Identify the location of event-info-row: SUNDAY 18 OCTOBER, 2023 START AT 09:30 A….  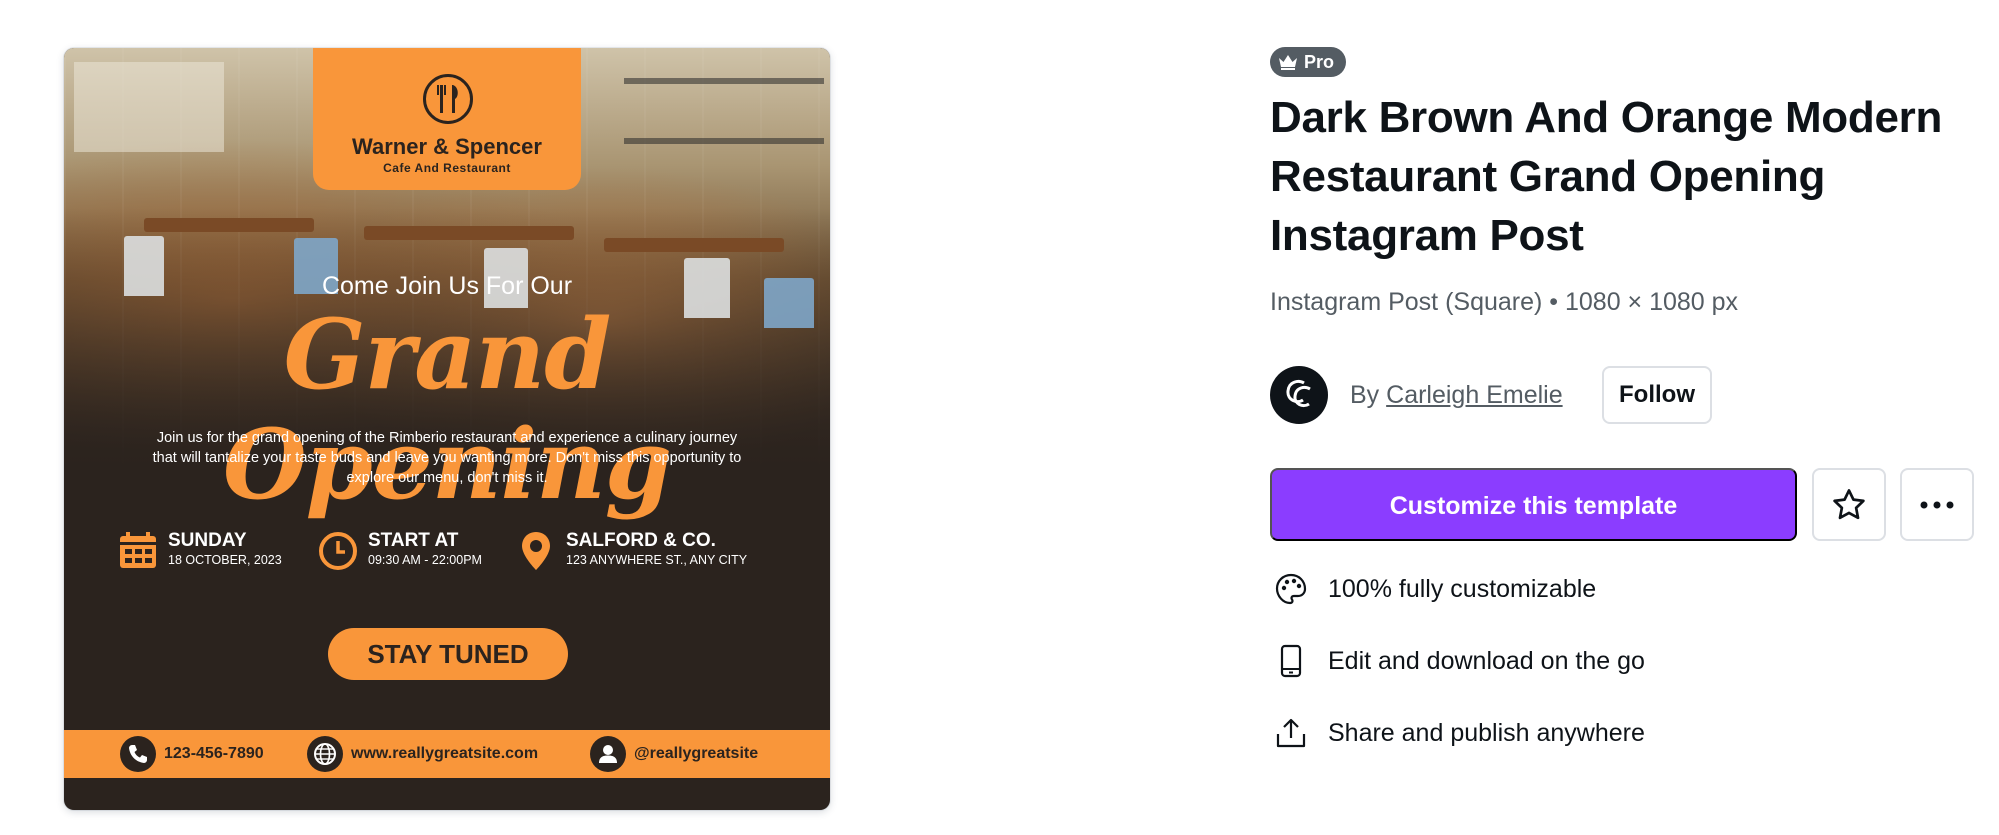
(447, 550).